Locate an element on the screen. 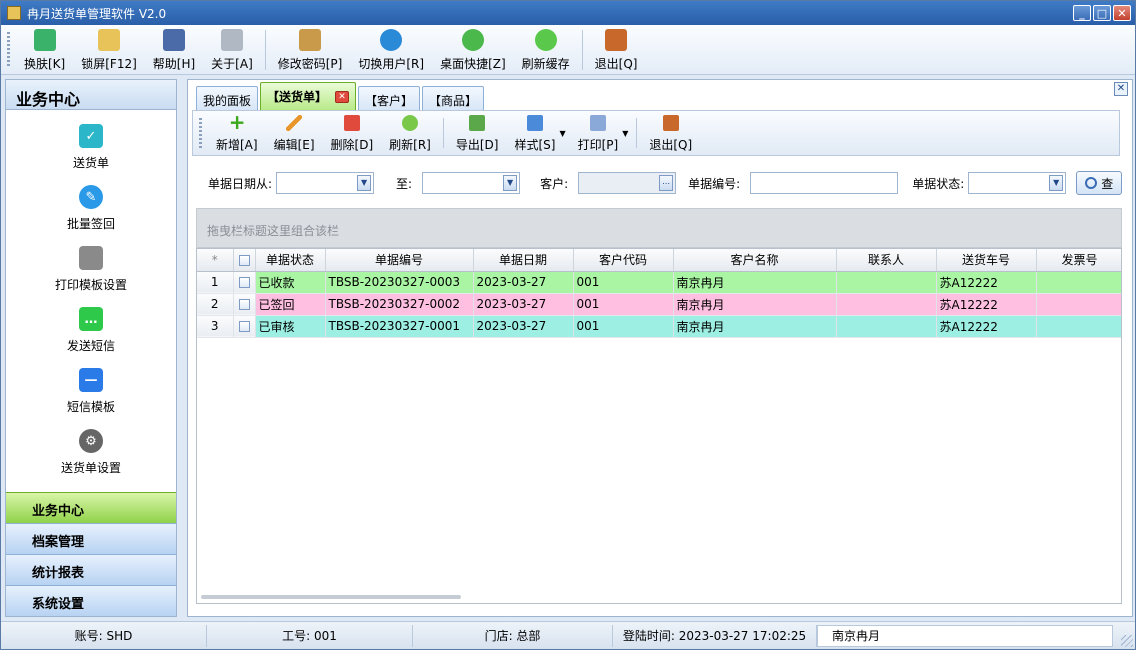  date-from-input: ▼ is located at coordinates (325, 183).